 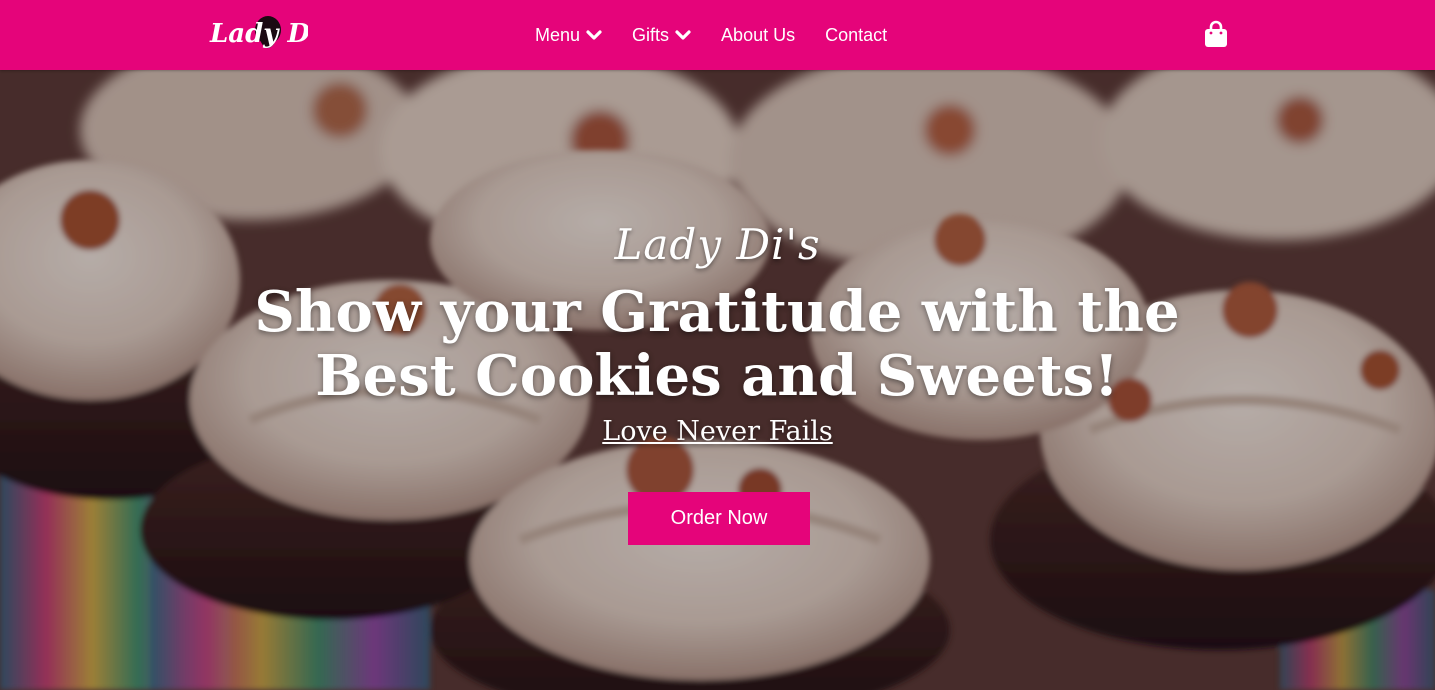 I want to click on nav-item-about-us: About Us, so click(x=758, y=35).